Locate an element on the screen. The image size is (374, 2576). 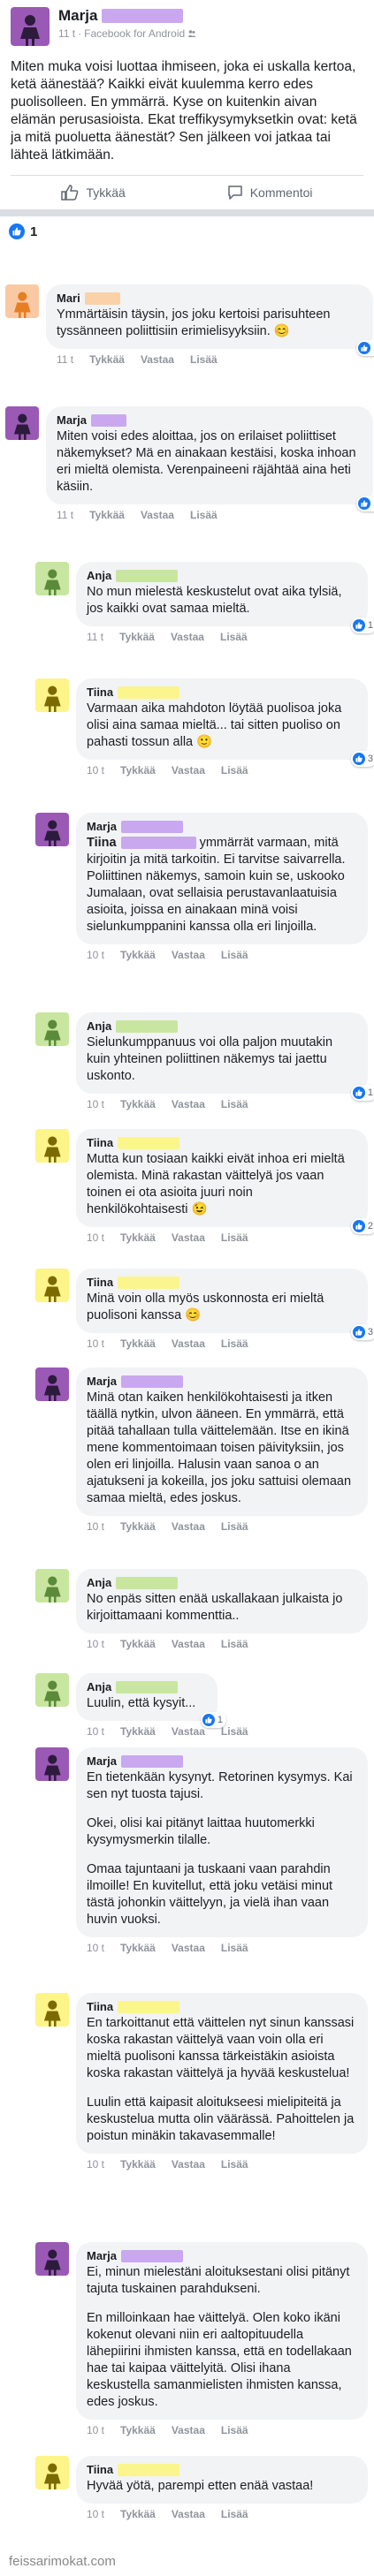
comment-like-count: 2 is located at coordinates (362, 1226).